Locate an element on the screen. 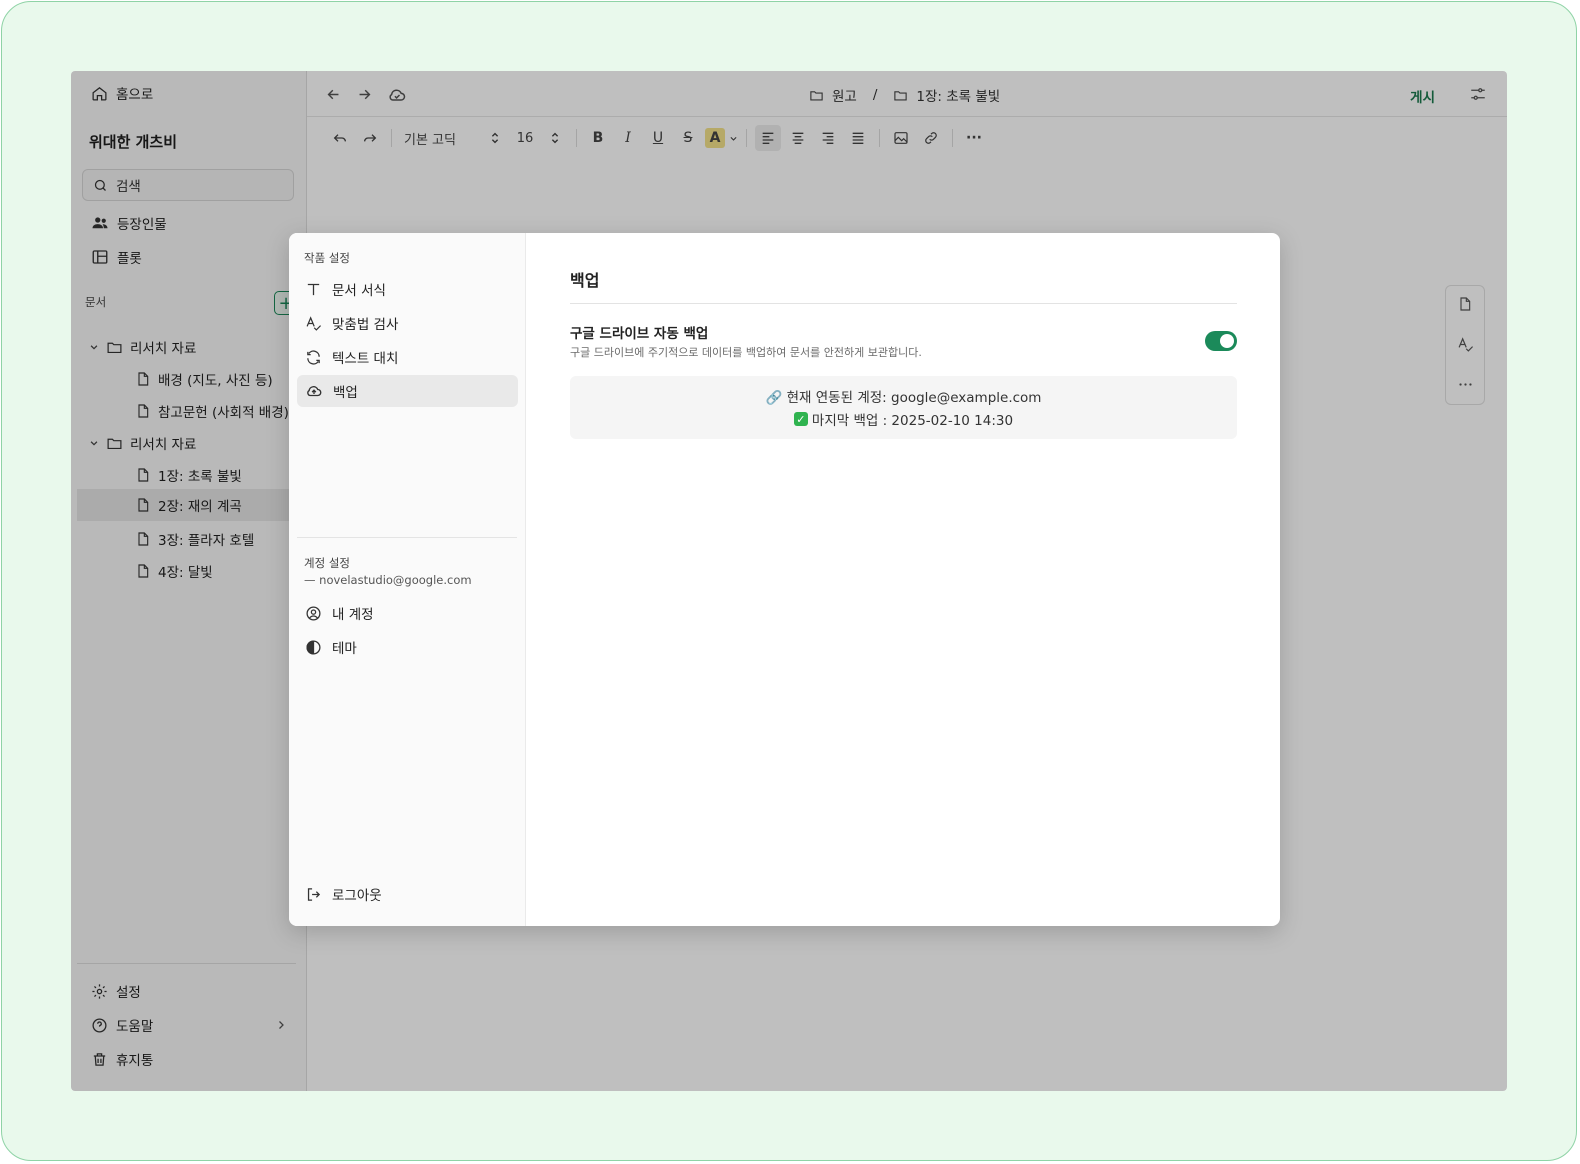 Image resolution: width=1580 pixels, height=1164 pixels. spellcheck-icon is located at coordinates (313, 323).